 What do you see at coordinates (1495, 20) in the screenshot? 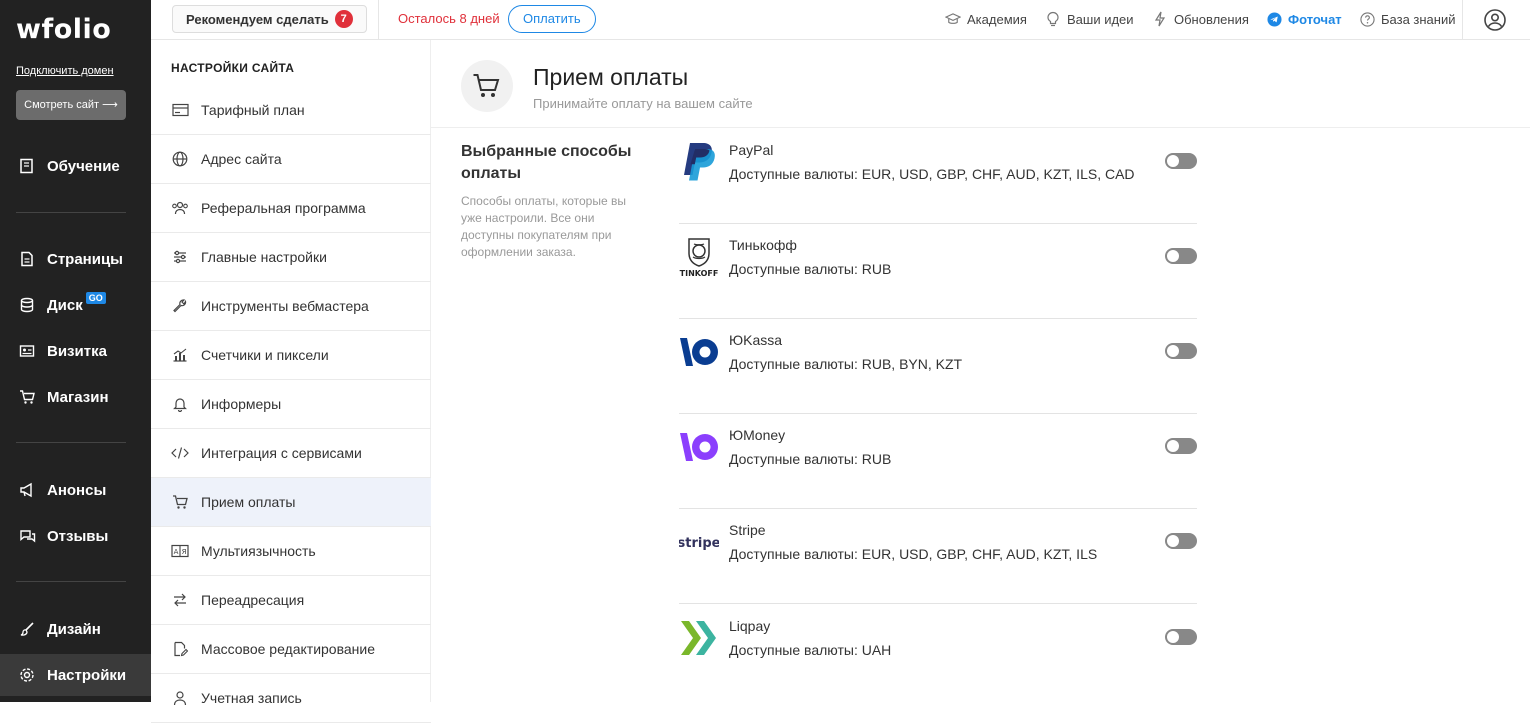
I see `user-account-icon` at bounding box center [1495, 20].